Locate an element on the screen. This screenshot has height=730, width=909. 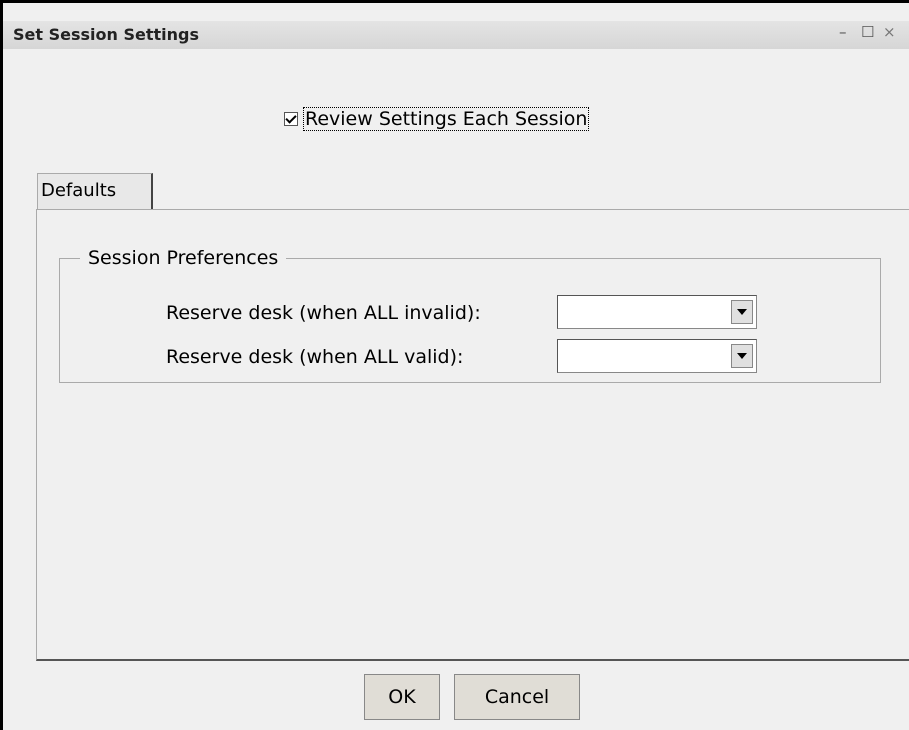
maximize-icon: ☐ is located at coordinates (867, 32).